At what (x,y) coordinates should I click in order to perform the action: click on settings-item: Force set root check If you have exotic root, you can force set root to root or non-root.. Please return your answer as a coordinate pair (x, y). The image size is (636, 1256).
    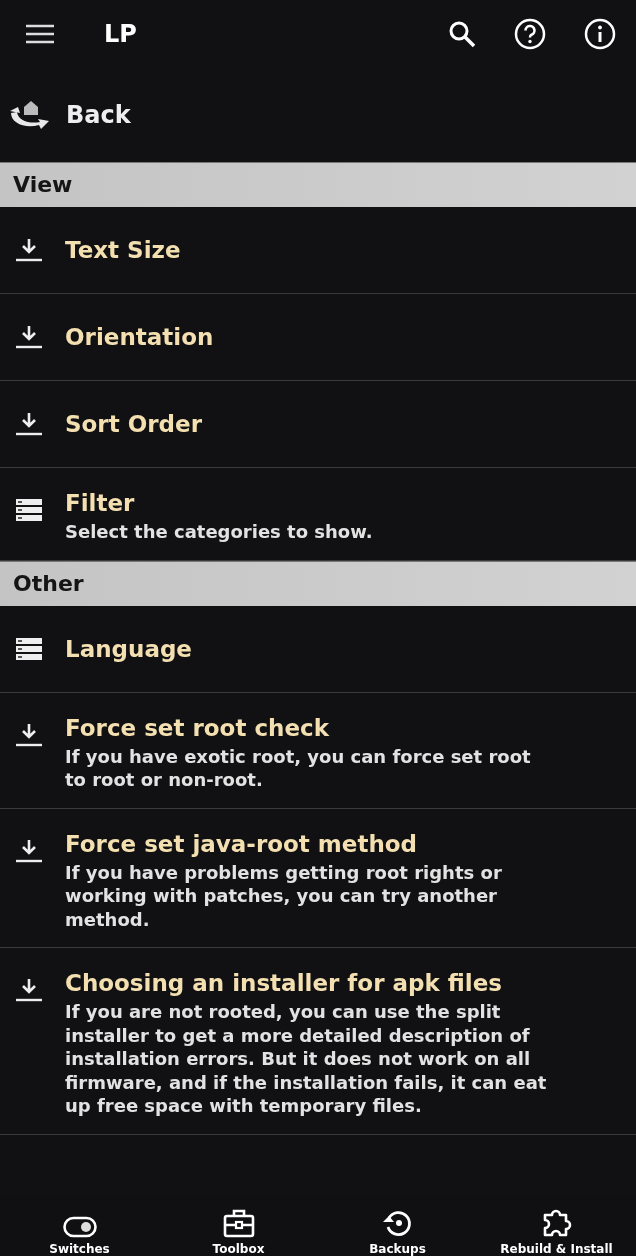
    Looking at the image, I should click on (318, 750).